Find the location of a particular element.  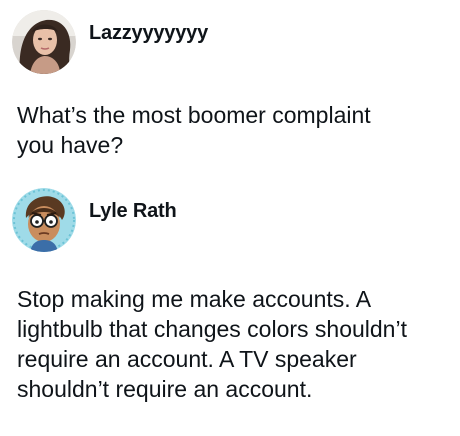

post-author-row: Lyle Rath is located at coordinates (94, 220).